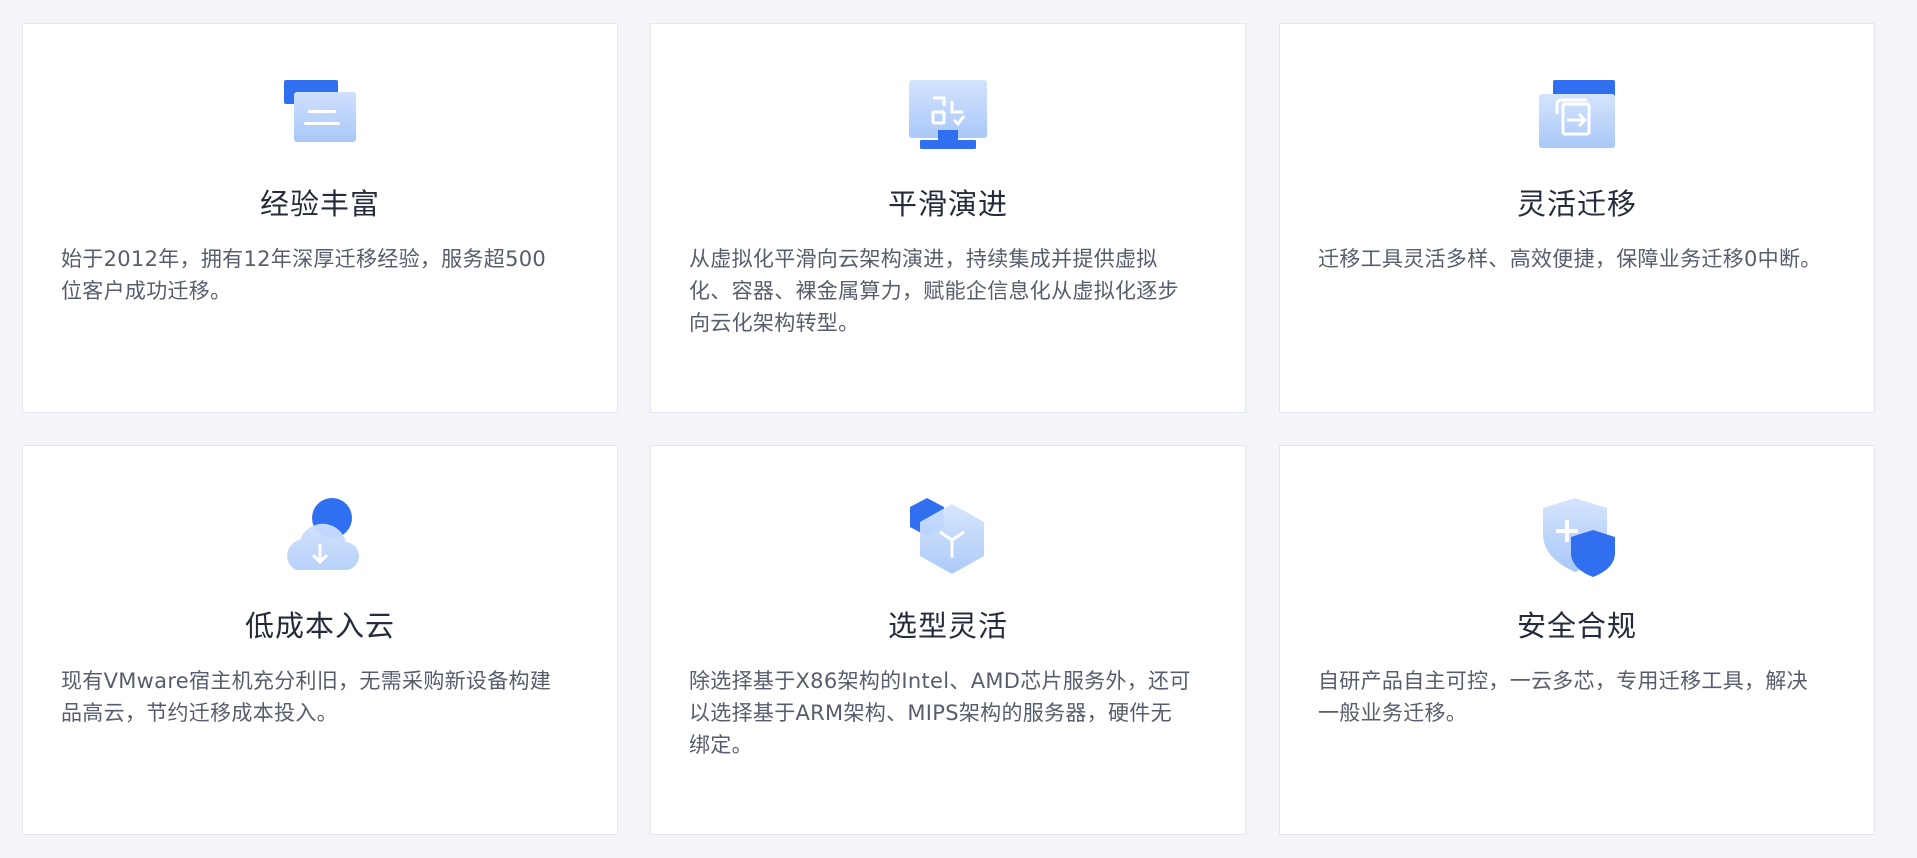  What do you see at coordinates (1563, 697) in the screenshot?
I see `feature-description: 自研产品自主可控，一云多芯，专用迁移工具，解决一般业务迁移。` at bounding box center [1563, 697].